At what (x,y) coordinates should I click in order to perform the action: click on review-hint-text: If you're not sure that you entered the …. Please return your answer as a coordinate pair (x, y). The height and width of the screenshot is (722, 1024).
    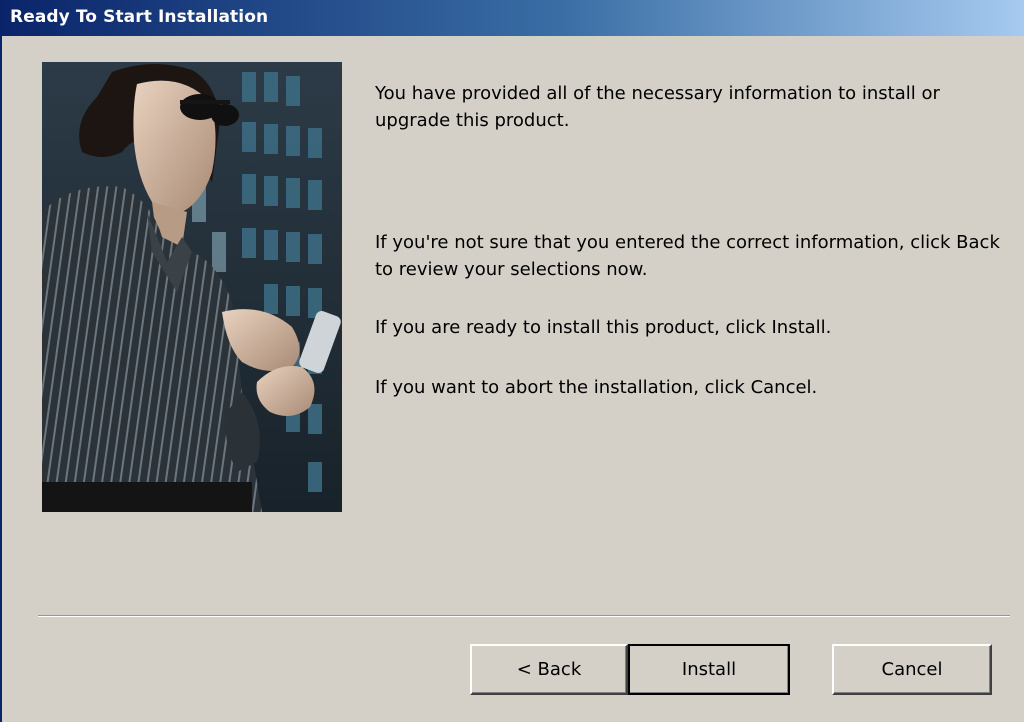
    Looking at the image, I should click on (687, 256).